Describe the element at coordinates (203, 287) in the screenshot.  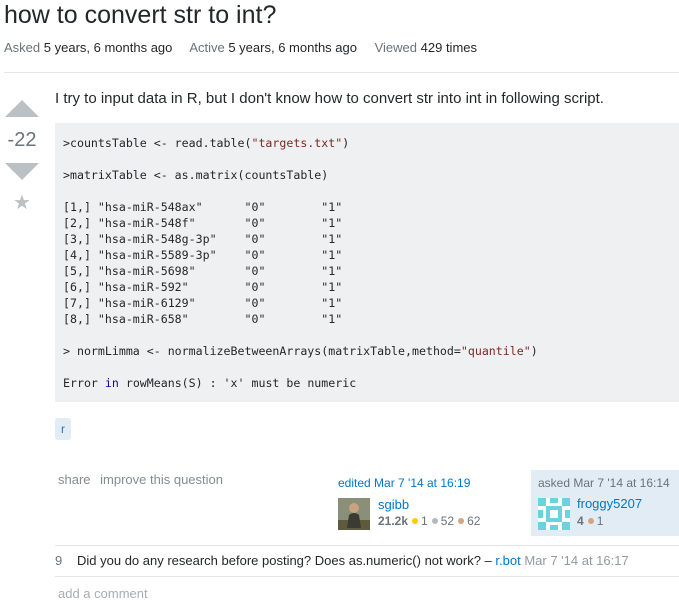
I see `code-row: [6,] "hsa-miR-592" "0" "1"` at that location.